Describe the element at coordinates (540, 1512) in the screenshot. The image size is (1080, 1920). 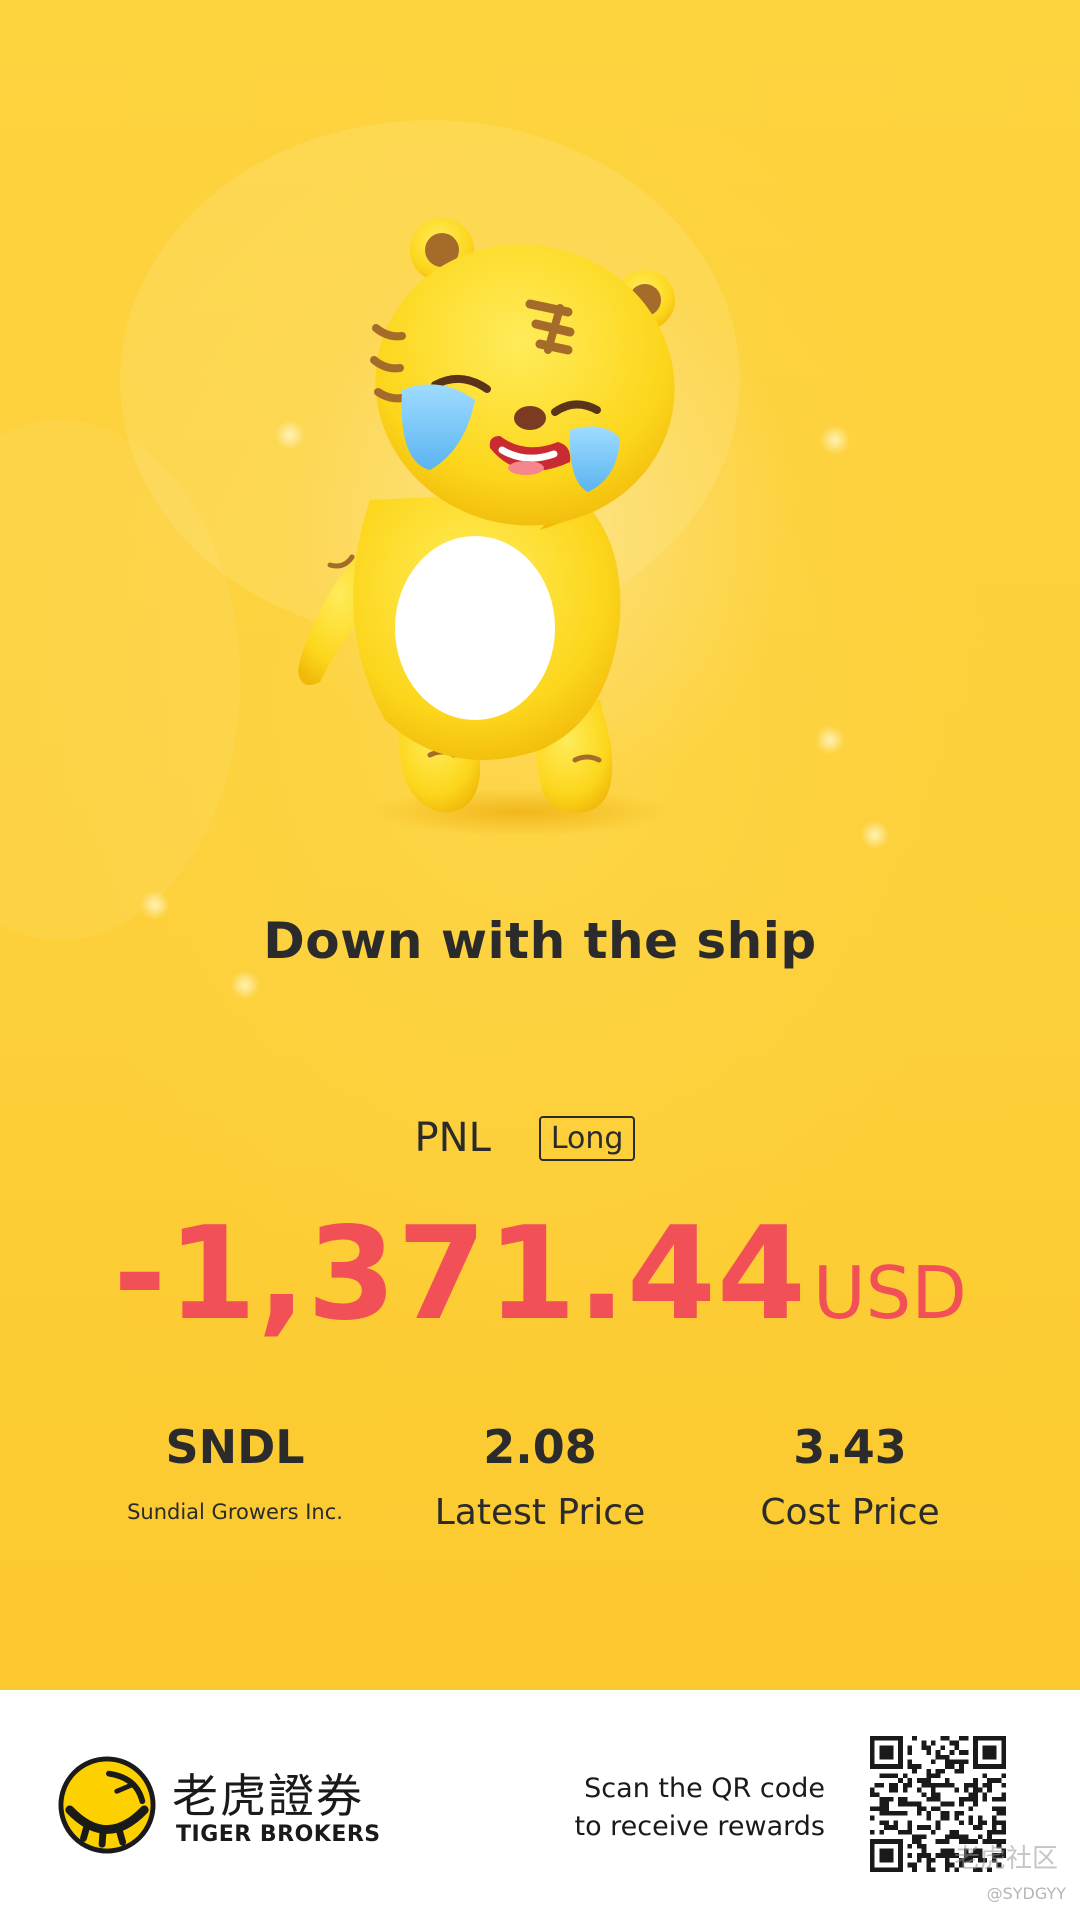
I see `latest-price-label: Latest Price` at that location.